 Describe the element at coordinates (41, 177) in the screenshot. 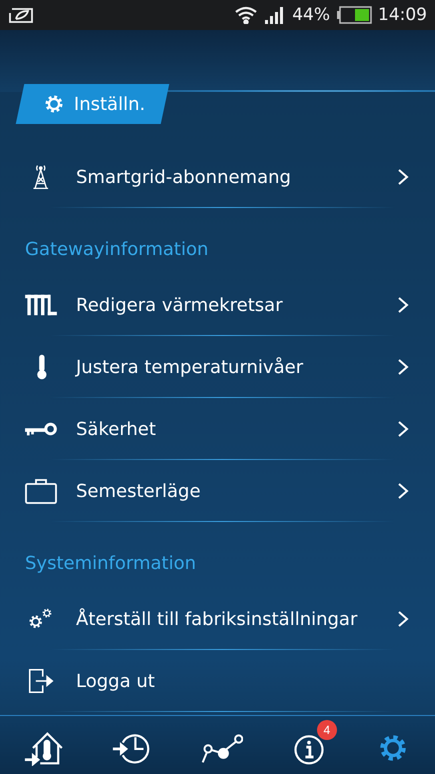

I see `antenna-tower-icon` at that location.